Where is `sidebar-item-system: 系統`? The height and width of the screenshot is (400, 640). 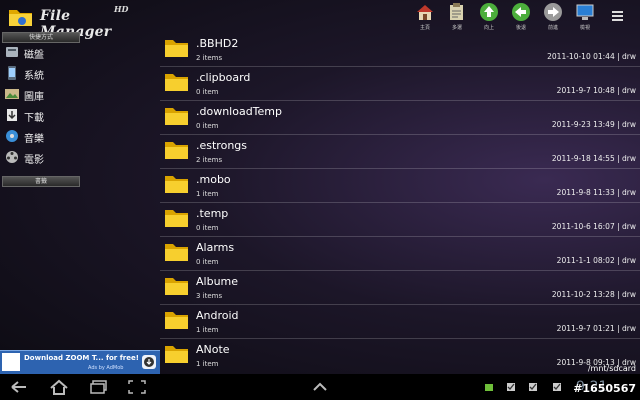
sidebar-item-system: 系統 is located at coordinates (42, 74).